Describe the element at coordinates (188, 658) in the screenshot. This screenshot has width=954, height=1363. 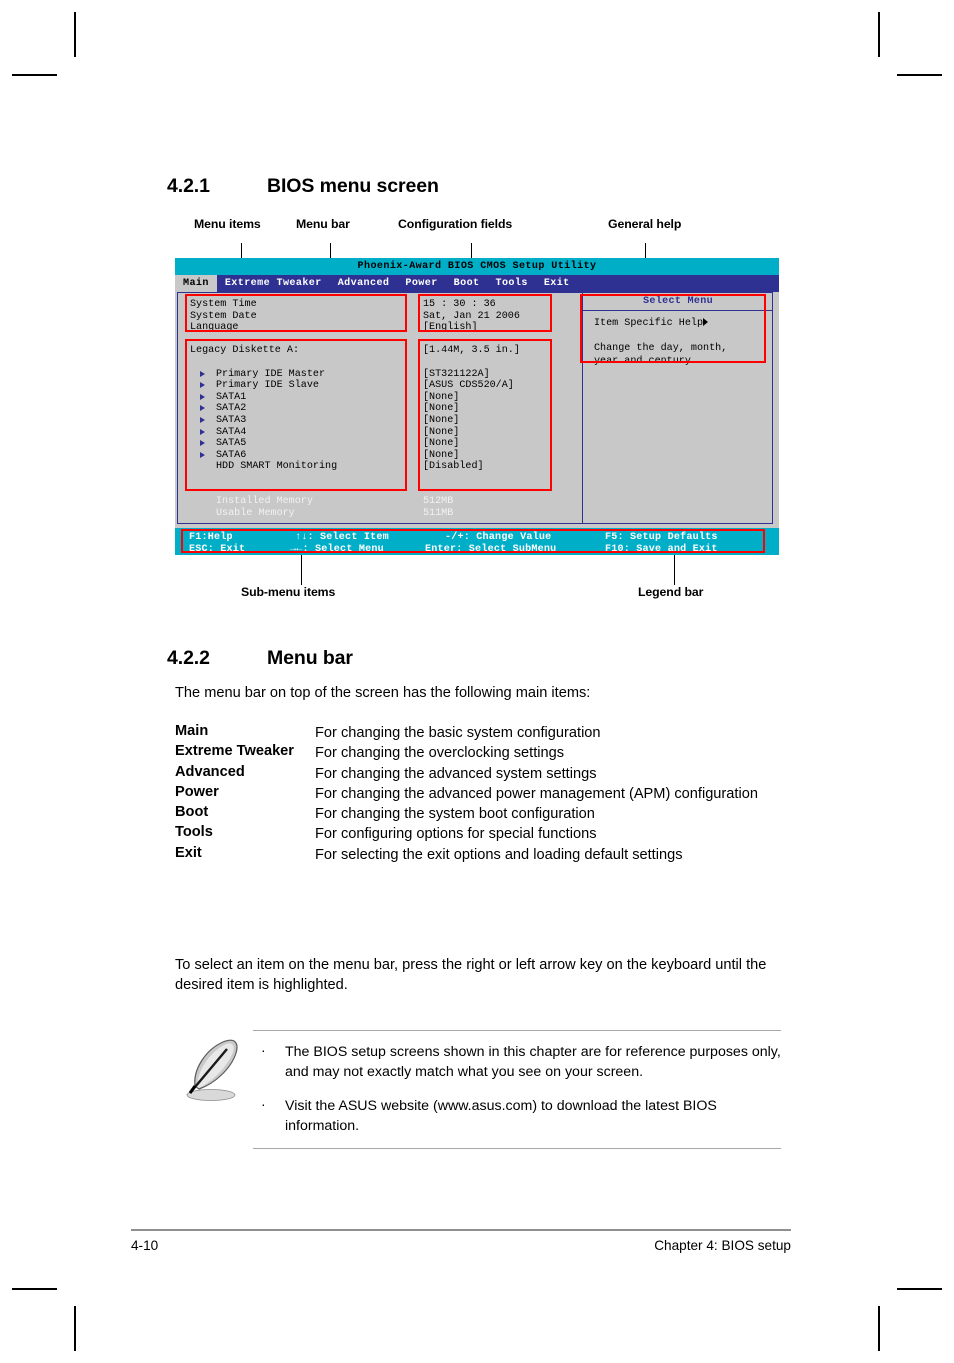
I see `section-number-422: 4.2.2` at that location.